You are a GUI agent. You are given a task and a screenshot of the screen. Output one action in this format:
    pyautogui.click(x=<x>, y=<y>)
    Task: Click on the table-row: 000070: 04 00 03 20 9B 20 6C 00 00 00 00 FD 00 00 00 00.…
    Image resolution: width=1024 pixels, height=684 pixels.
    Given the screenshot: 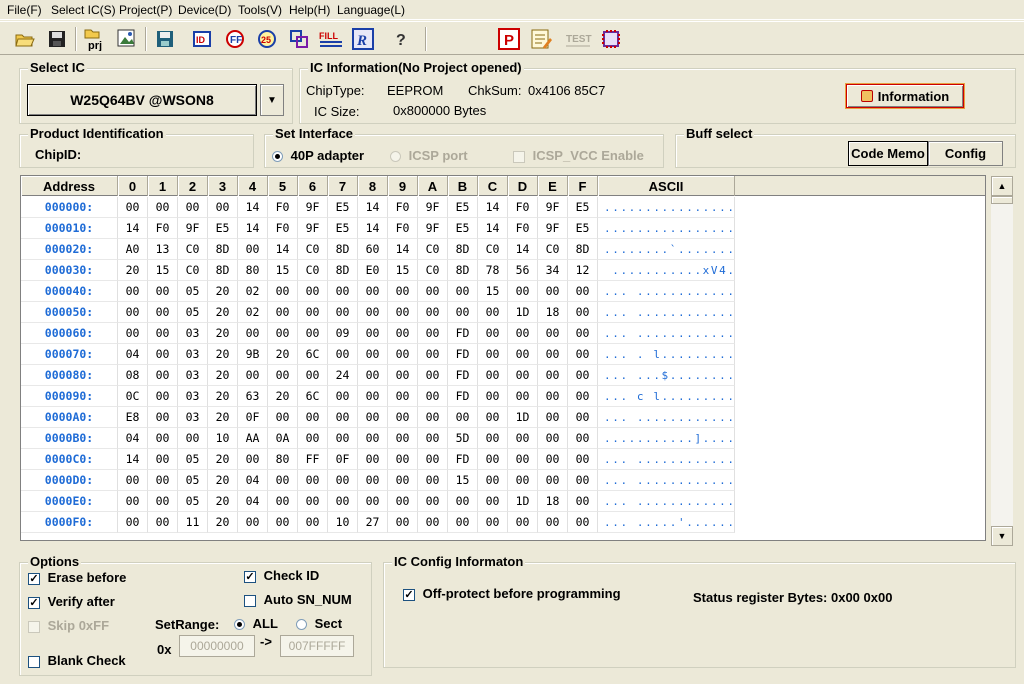 What is the action you would take?
    pyautogui.click(x=503, y=354)
    